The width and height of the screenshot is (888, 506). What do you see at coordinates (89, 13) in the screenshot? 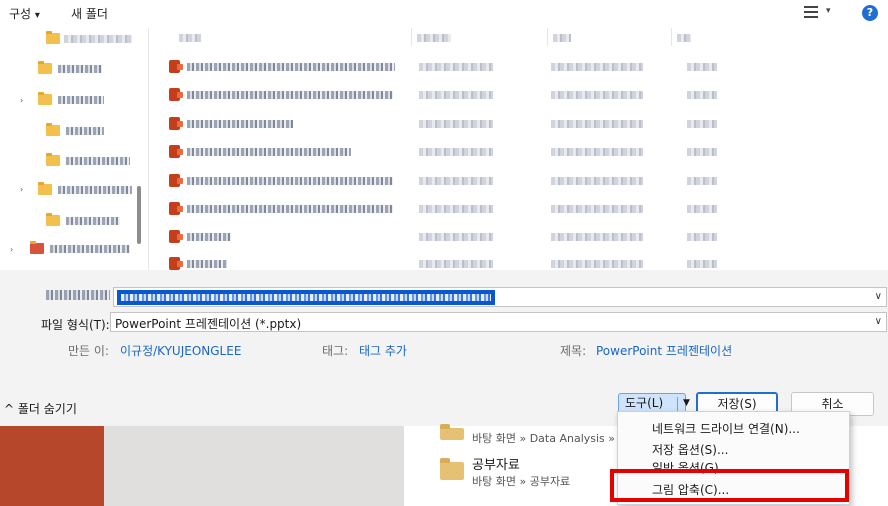
I see `new-folder-button: 새 폴더` at bounding box center [89, 13].